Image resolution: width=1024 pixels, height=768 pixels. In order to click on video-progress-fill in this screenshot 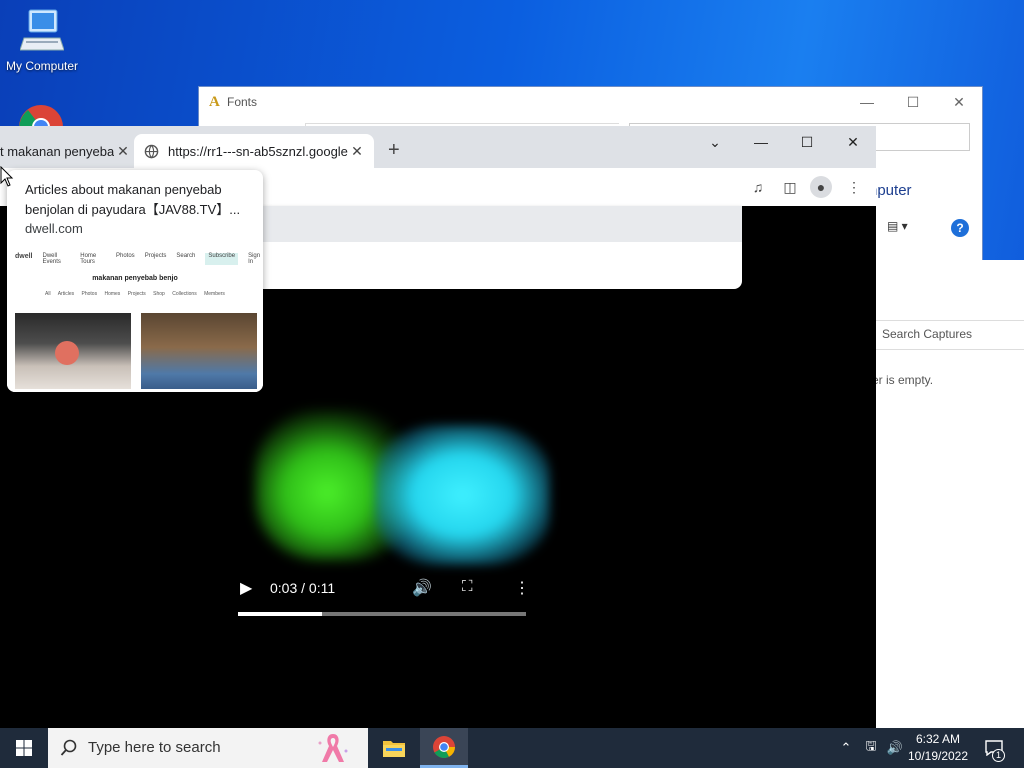, I will do `click(280, 614)`.